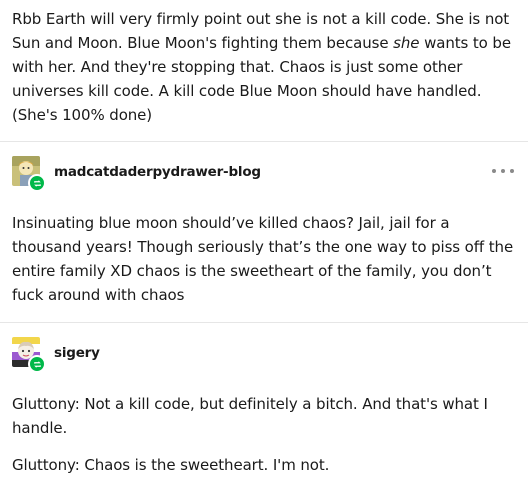  Describe the element at coordinates (264, 353) in the screenshot. I see `reblog-header: sigery` at that location.